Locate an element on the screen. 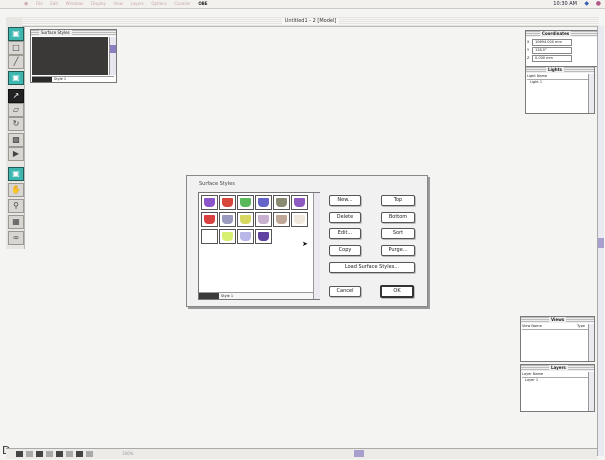 The width and height of the screenshot is (605, 460). layers-titlebar: Layers is located at coordinates (557, 368).